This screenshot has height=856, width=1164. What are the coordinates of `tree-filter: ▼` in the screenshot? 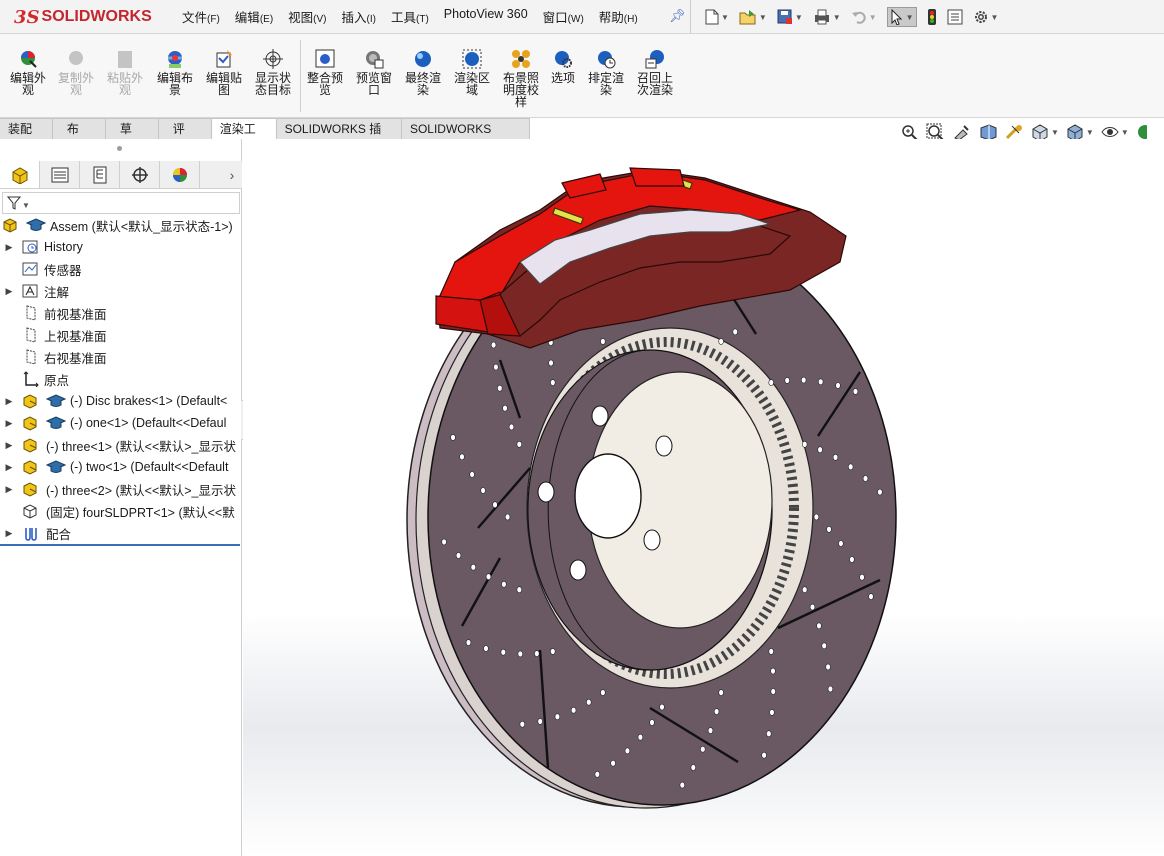 It's located at (121, 203).